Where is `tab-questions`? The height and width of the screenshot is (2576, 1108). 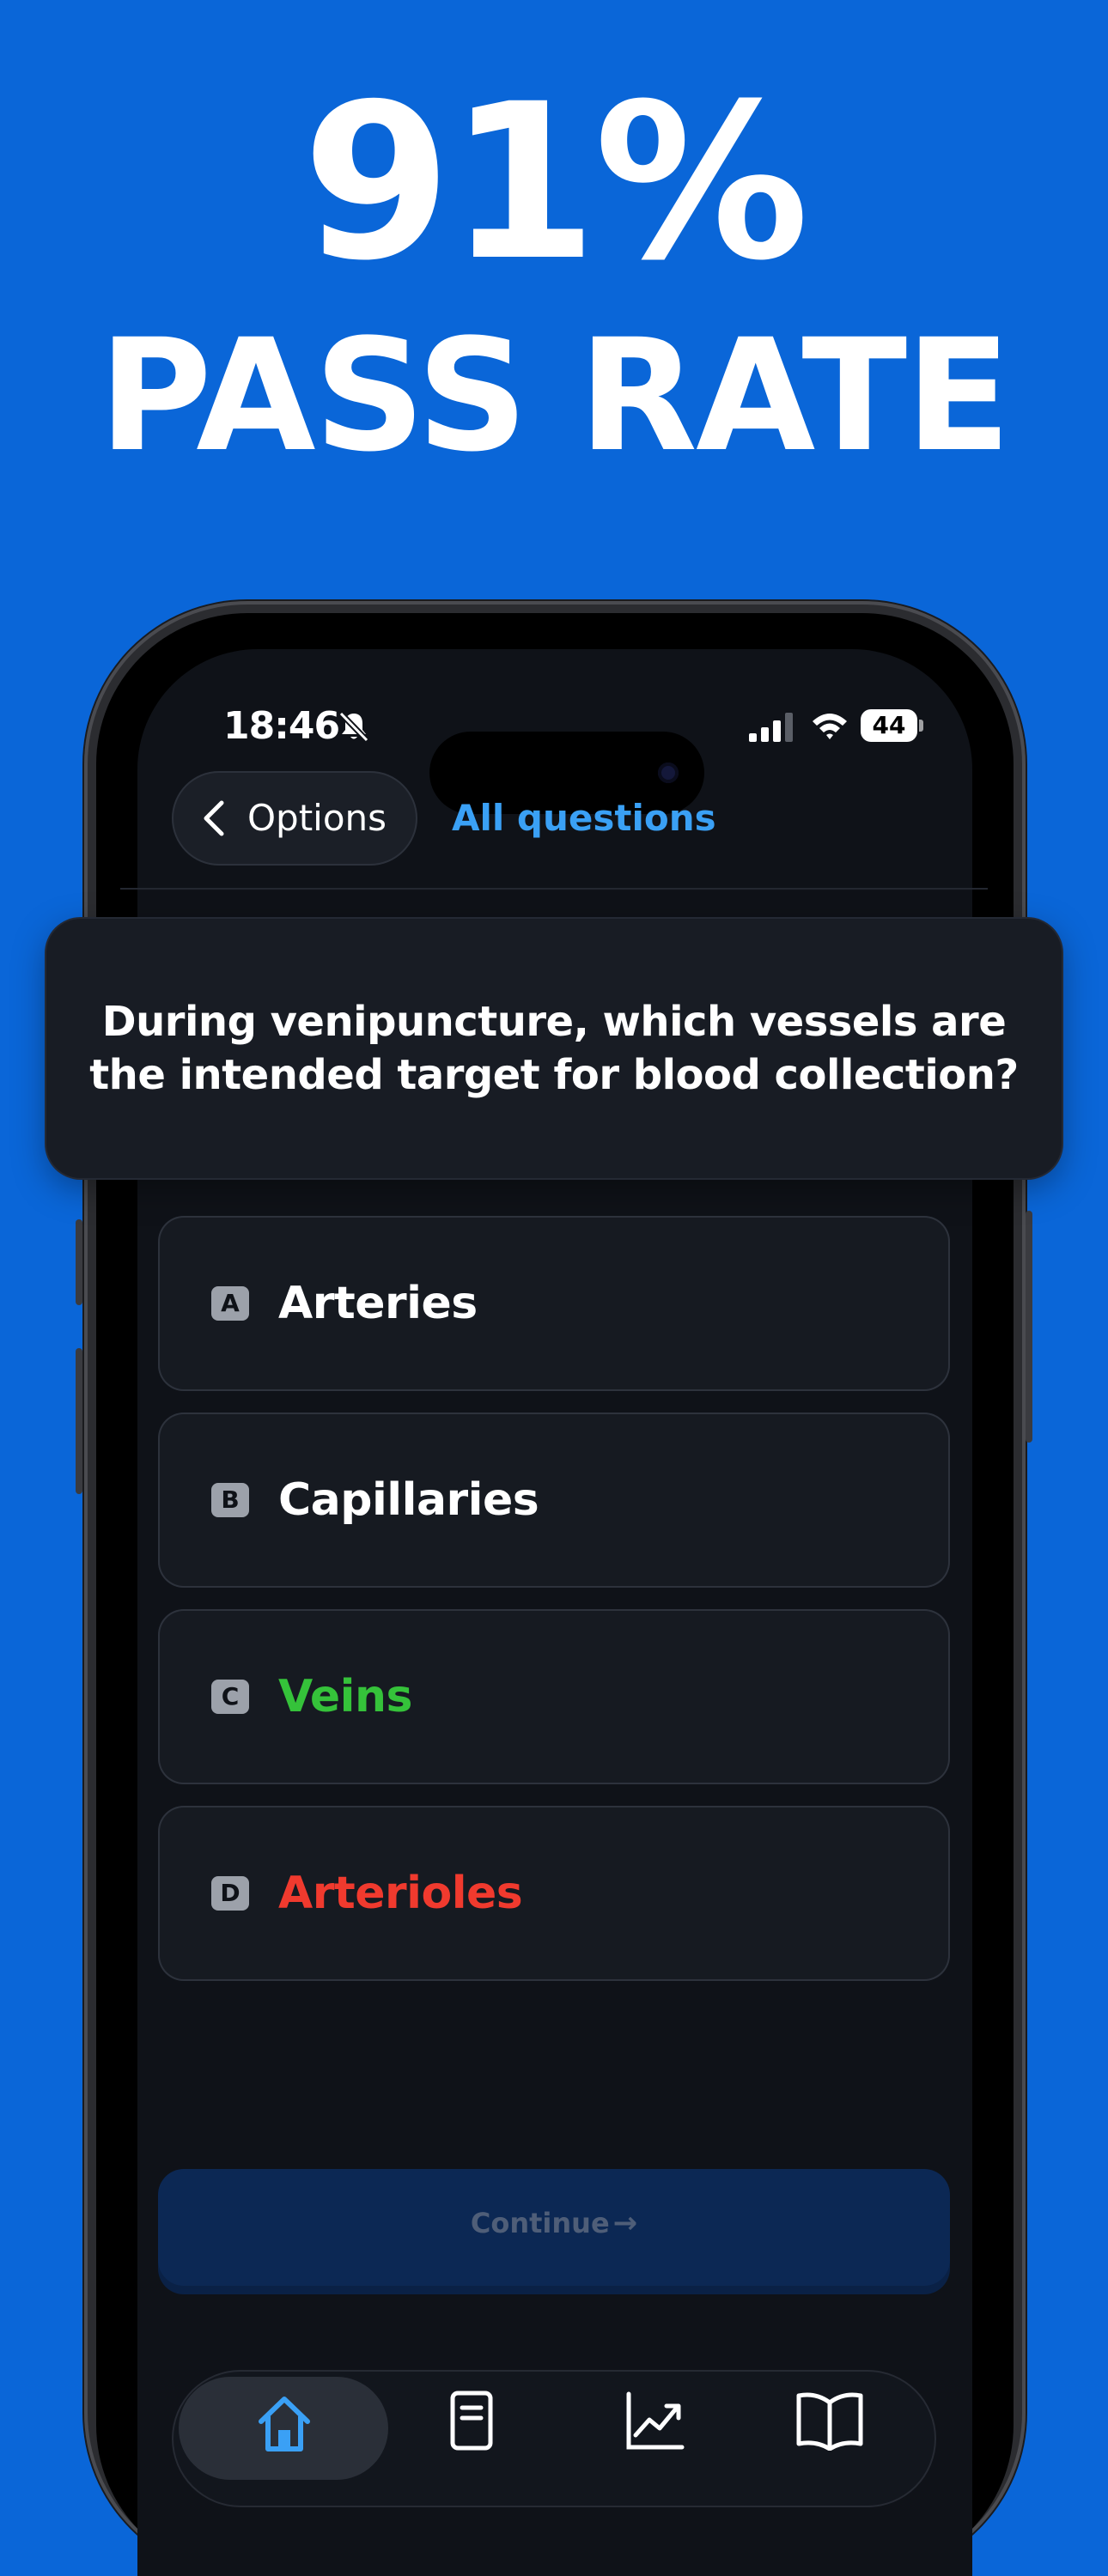 tab-questions is located at coordinates (489, 2421).